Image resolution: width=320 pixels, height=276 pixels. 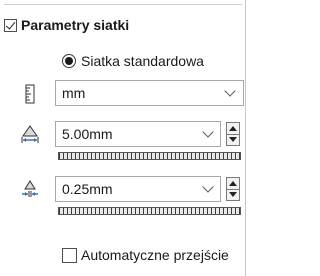 I want to click on mesh-parameters-header: Parametry siatki, so click(x=66, y=25).